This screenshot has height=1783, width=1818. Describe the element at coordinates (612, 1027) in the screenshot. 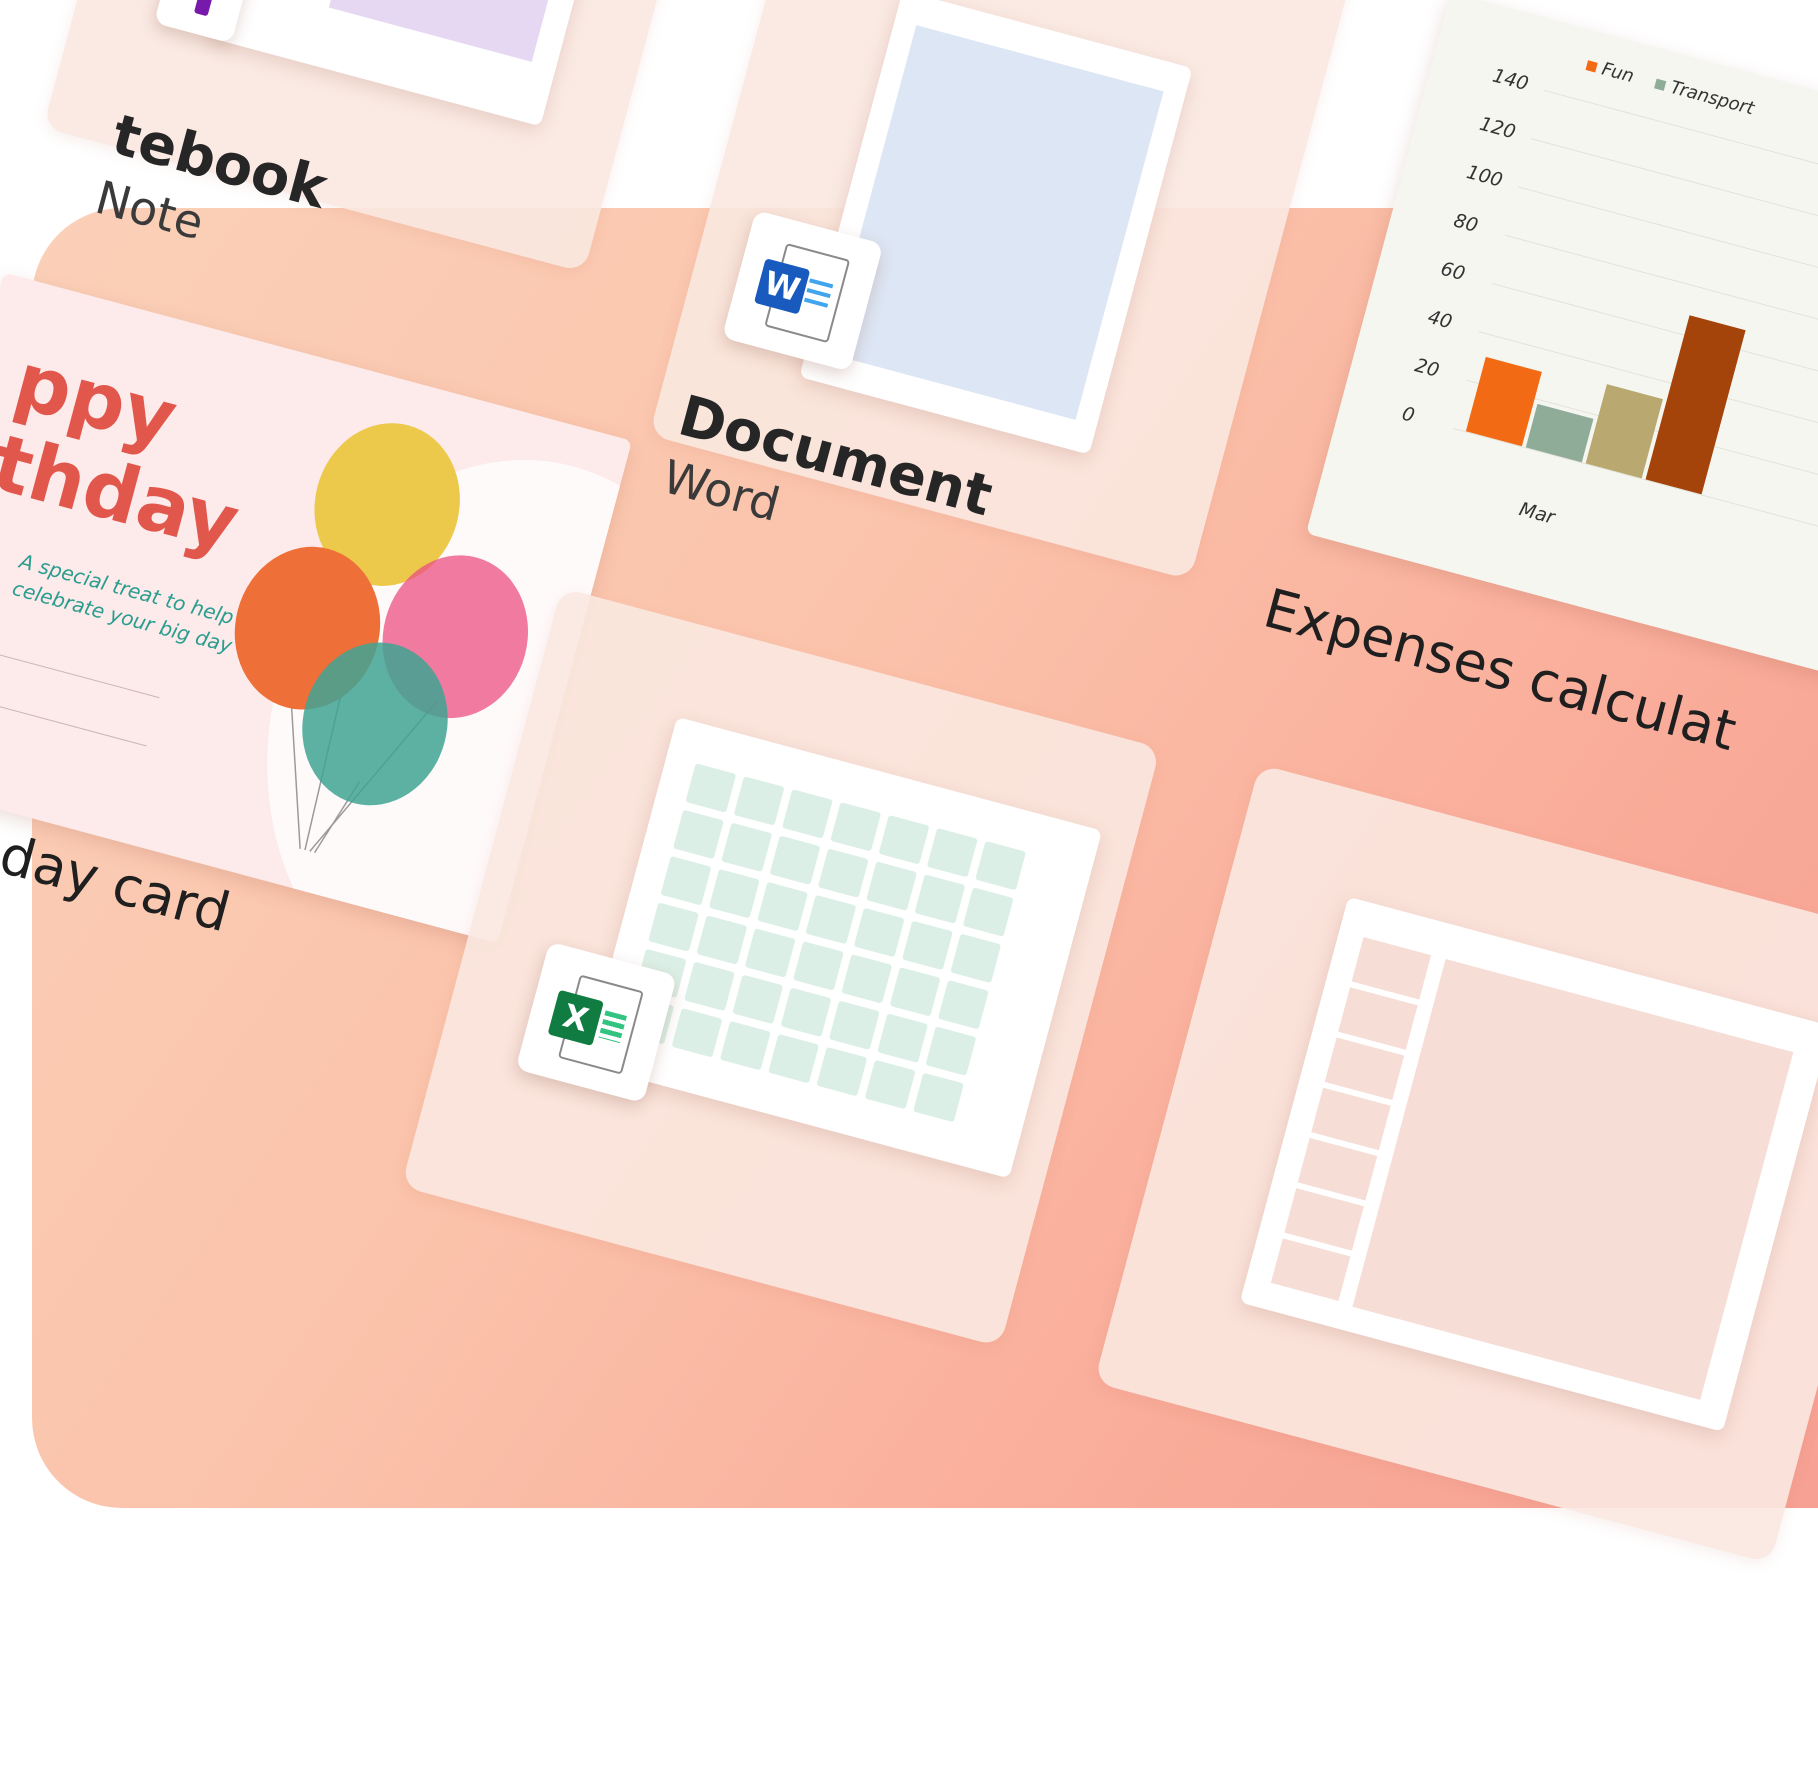

I see `excel-icon-cells` at that location.